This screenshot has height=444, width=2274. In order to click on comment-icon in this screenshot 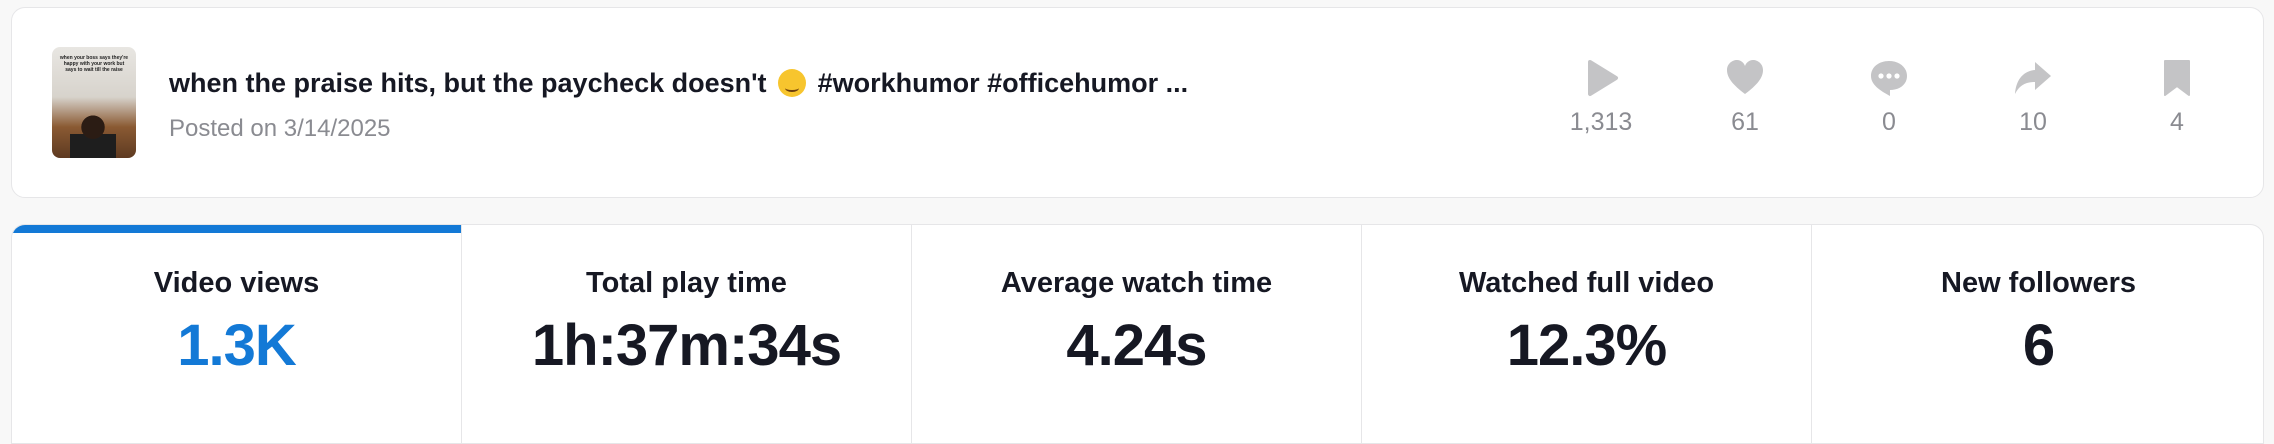, I will do `click(1889, 78)`.